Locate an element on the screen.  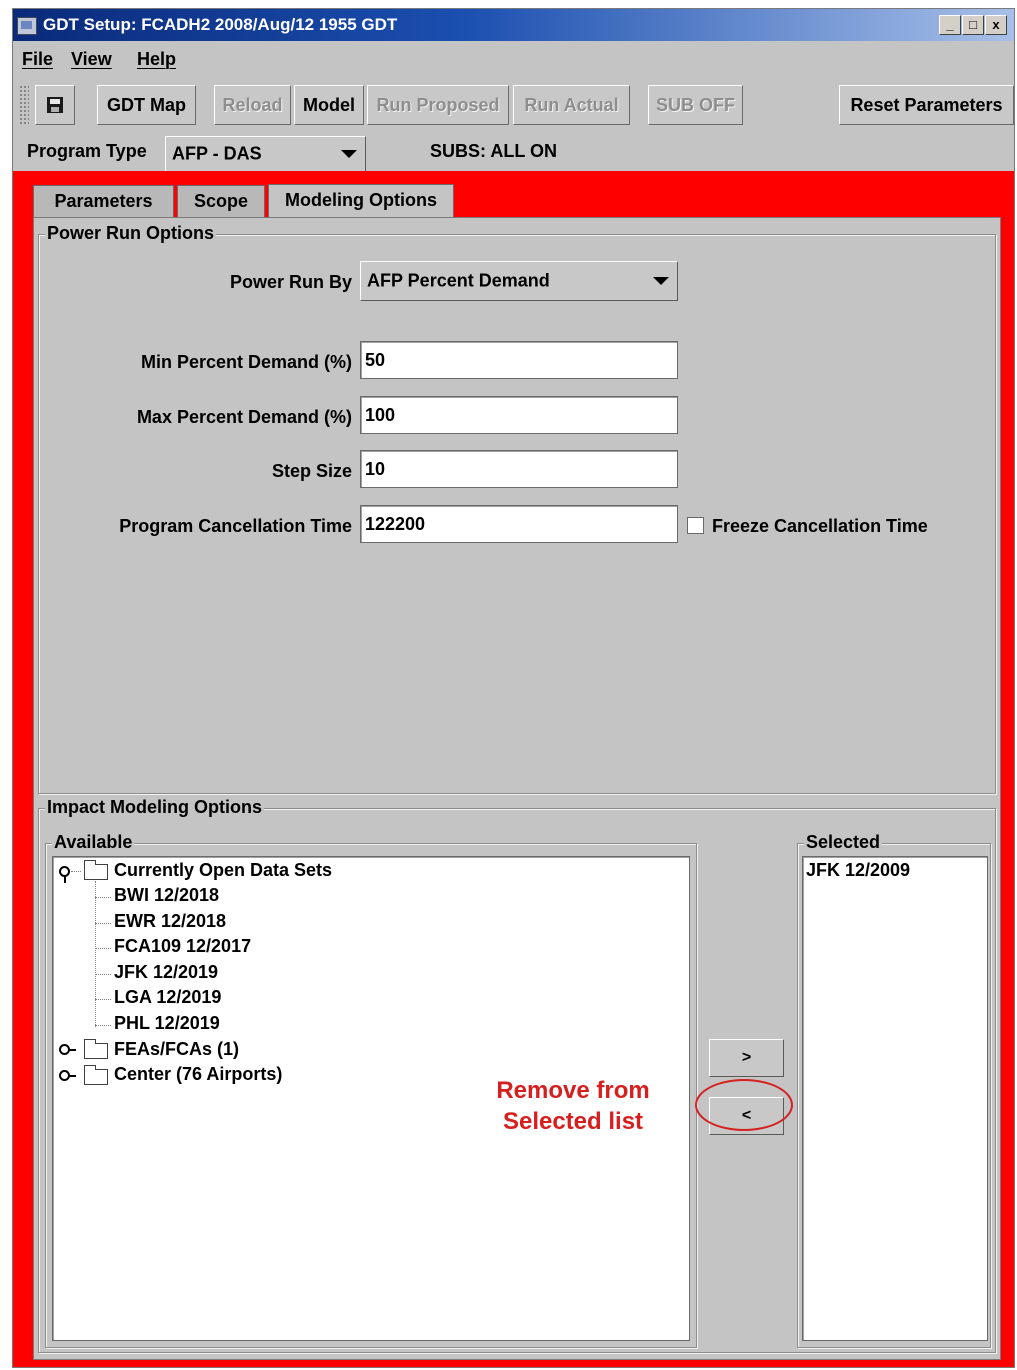
cancellation-time-input is located at coordinates (519, 524).